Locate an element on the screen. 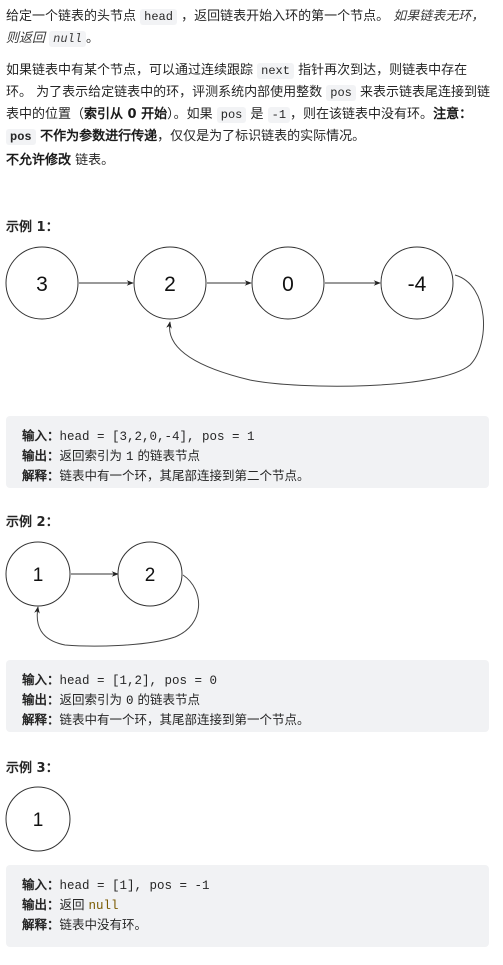 This screenshot has width=503, height=965. example-1-diagram: 3 2 0 -4 is located at coordinates (244, 316).